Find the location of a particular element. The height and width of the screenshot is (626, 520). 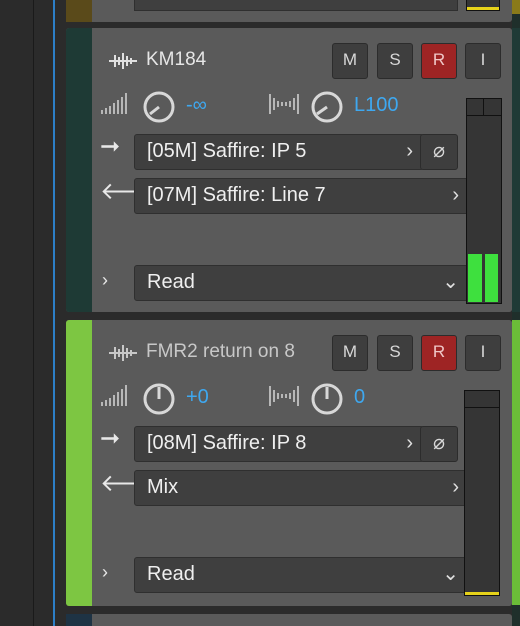

previous-track-partial is located at coordinates (289, 11).